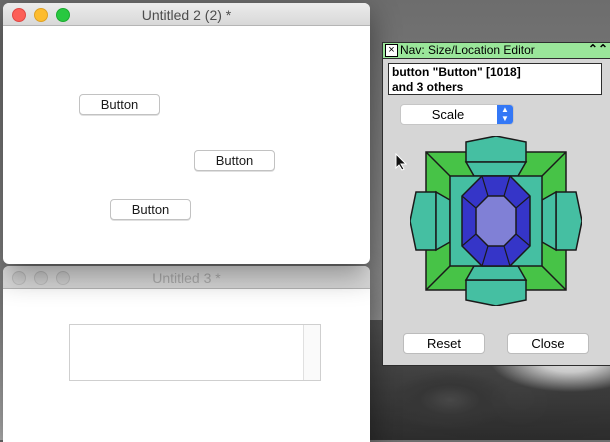  What do you see at coordinates (496, 149) in the screenshot?
I see `top-handle` at bounding box center [496, 149].